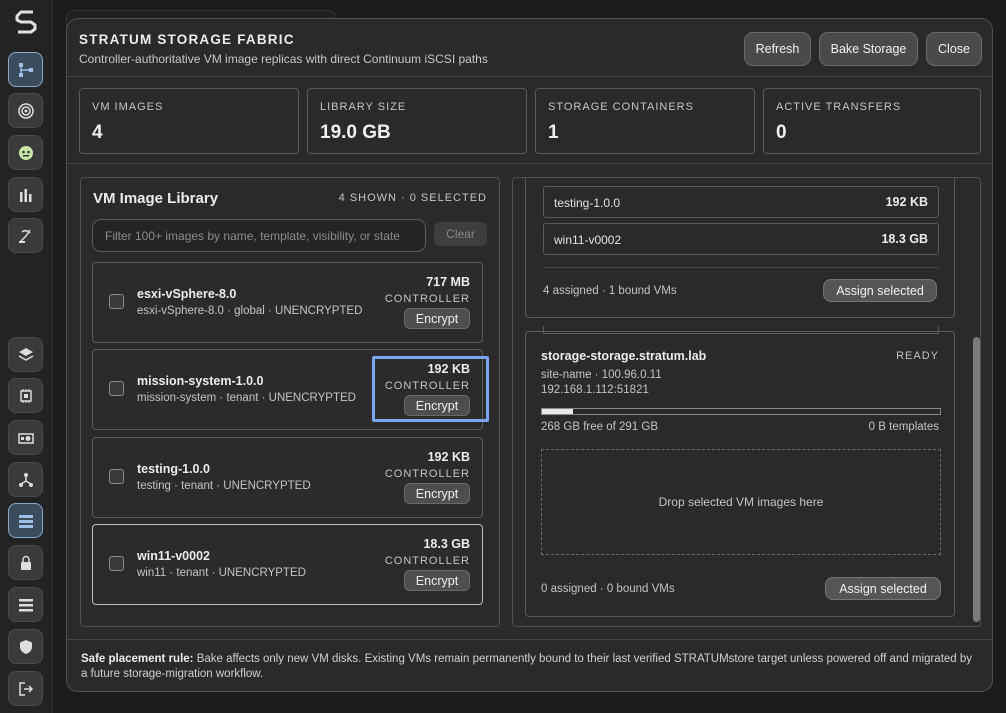 The height and width of the screenshot is (713, 1006). I want to click on stat-storage-containers: STORAGE CONTAINERS 1, so click(645, 121).